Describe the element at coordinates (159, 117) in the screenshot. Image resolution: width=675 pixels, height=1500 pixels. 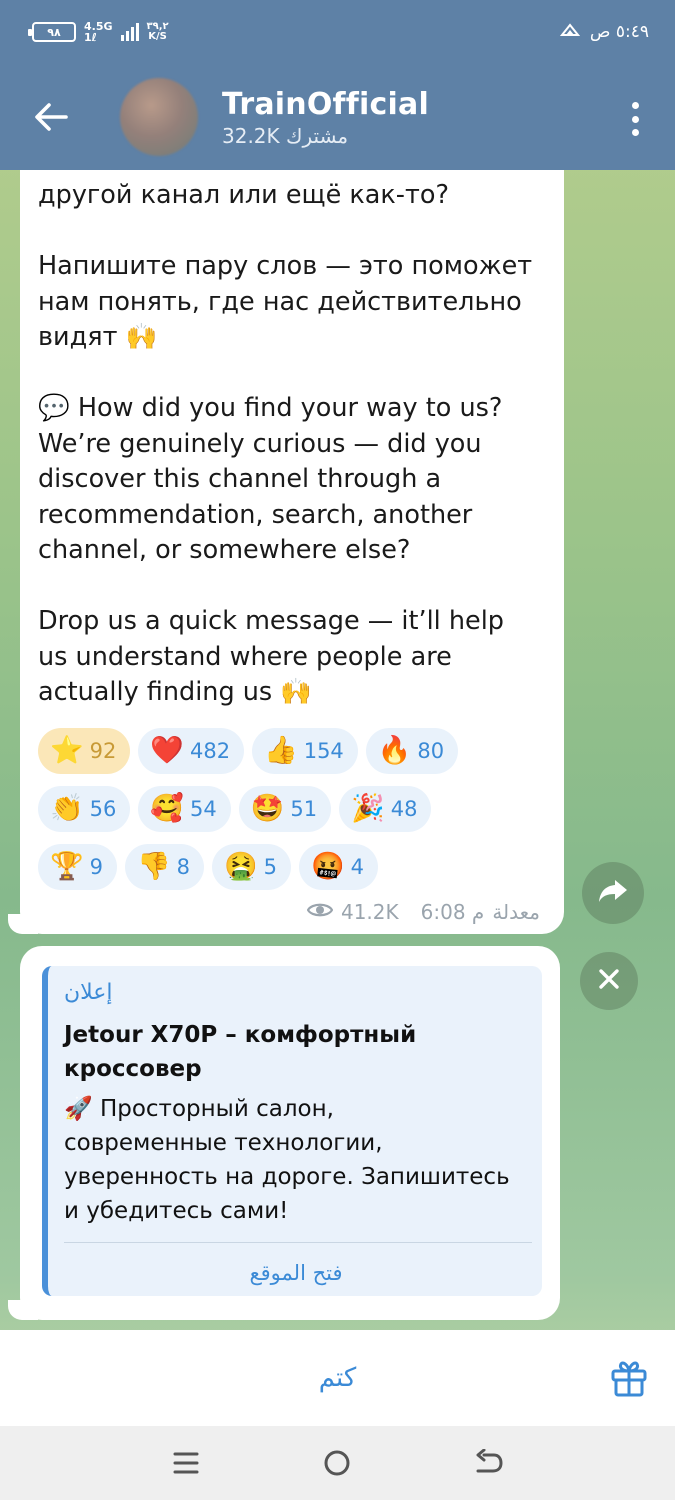
I see `channel-avatar` at that location.